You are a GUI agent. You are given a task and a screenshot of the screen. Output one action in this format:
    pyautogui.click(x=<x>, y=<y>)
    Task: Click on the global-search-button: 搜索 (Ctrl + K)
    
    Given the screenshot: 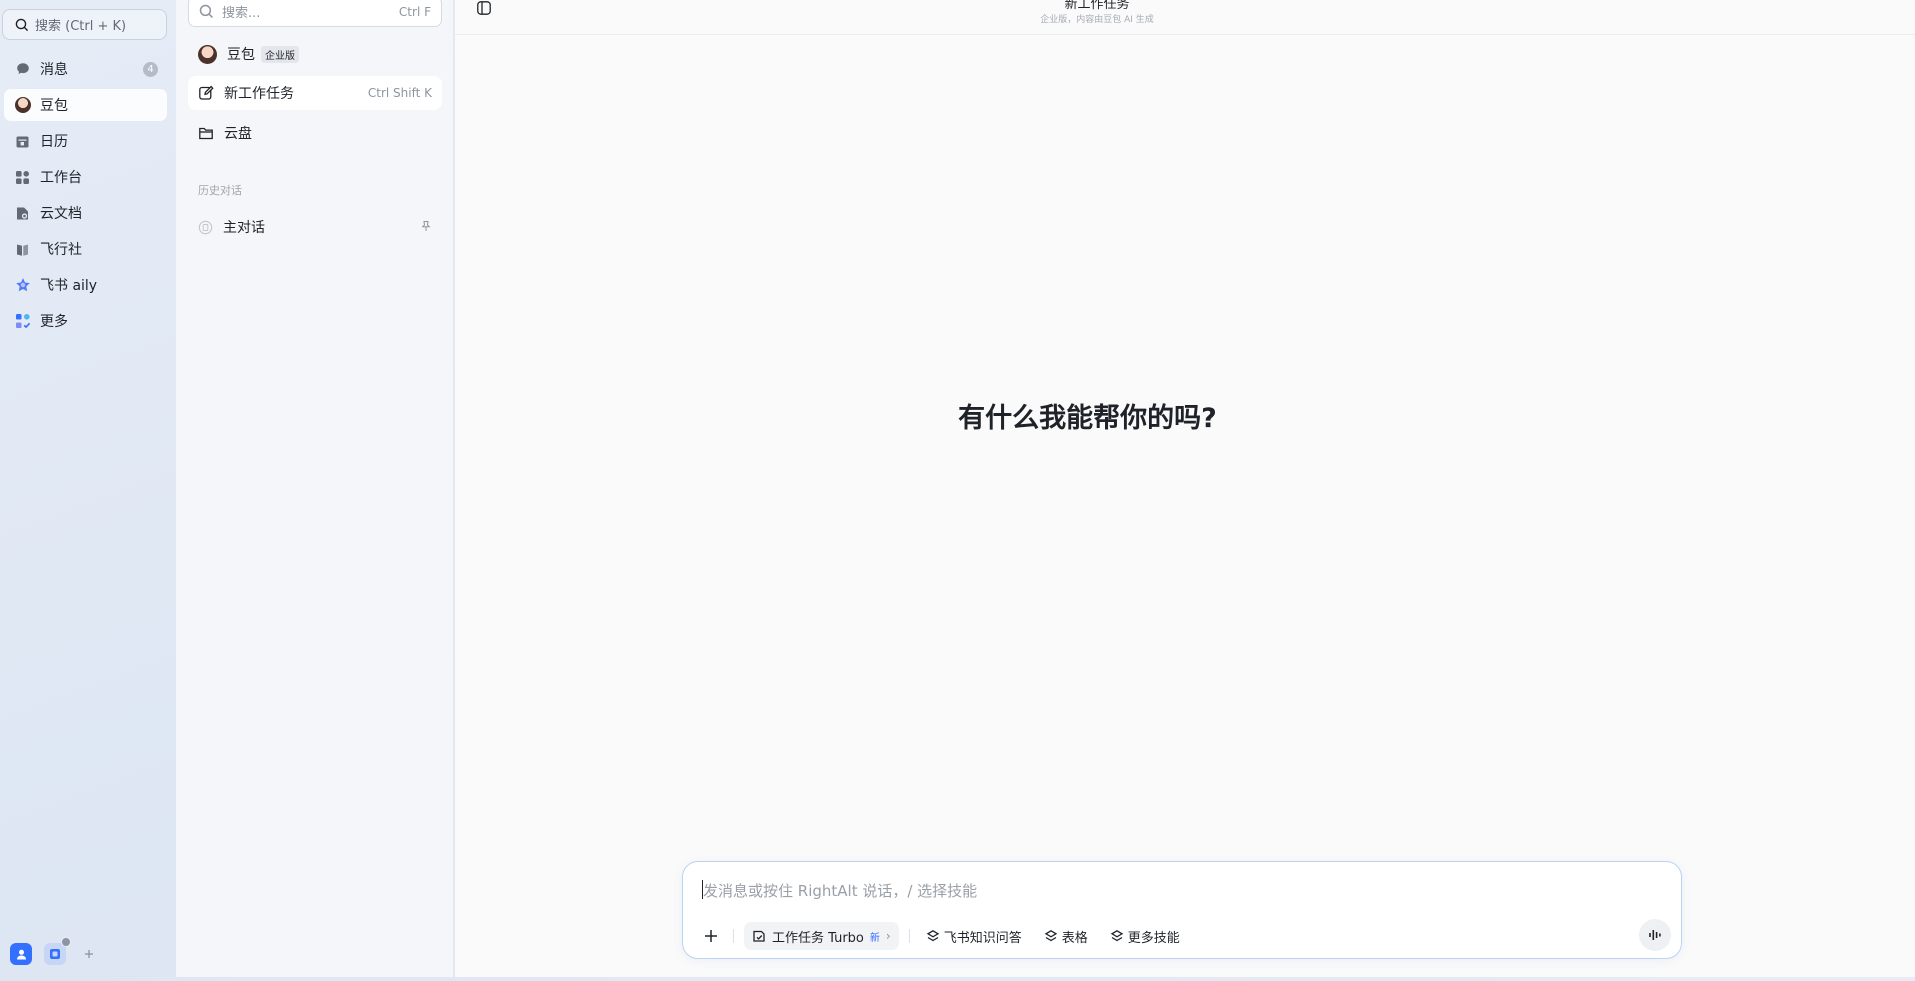 What is the action you would take?
    pyautogui.click(x=84, y=24)
    